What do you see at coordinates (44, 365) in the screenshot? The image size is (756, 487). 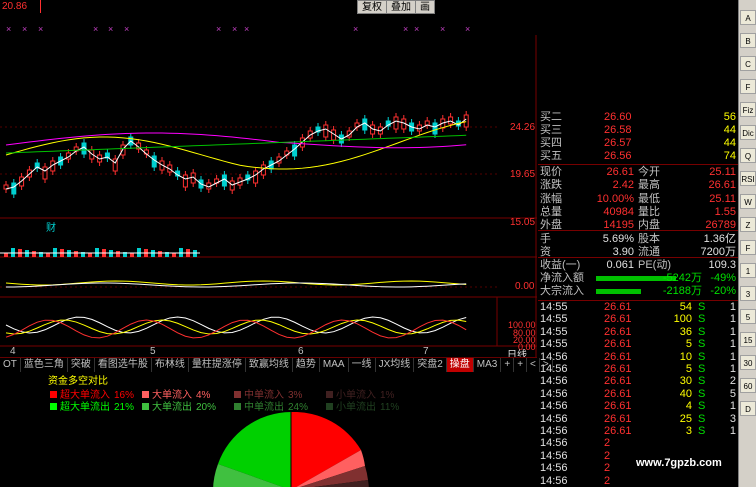 I see `indicator-tab: 蓝色三角` at bounding box center [44, 365].